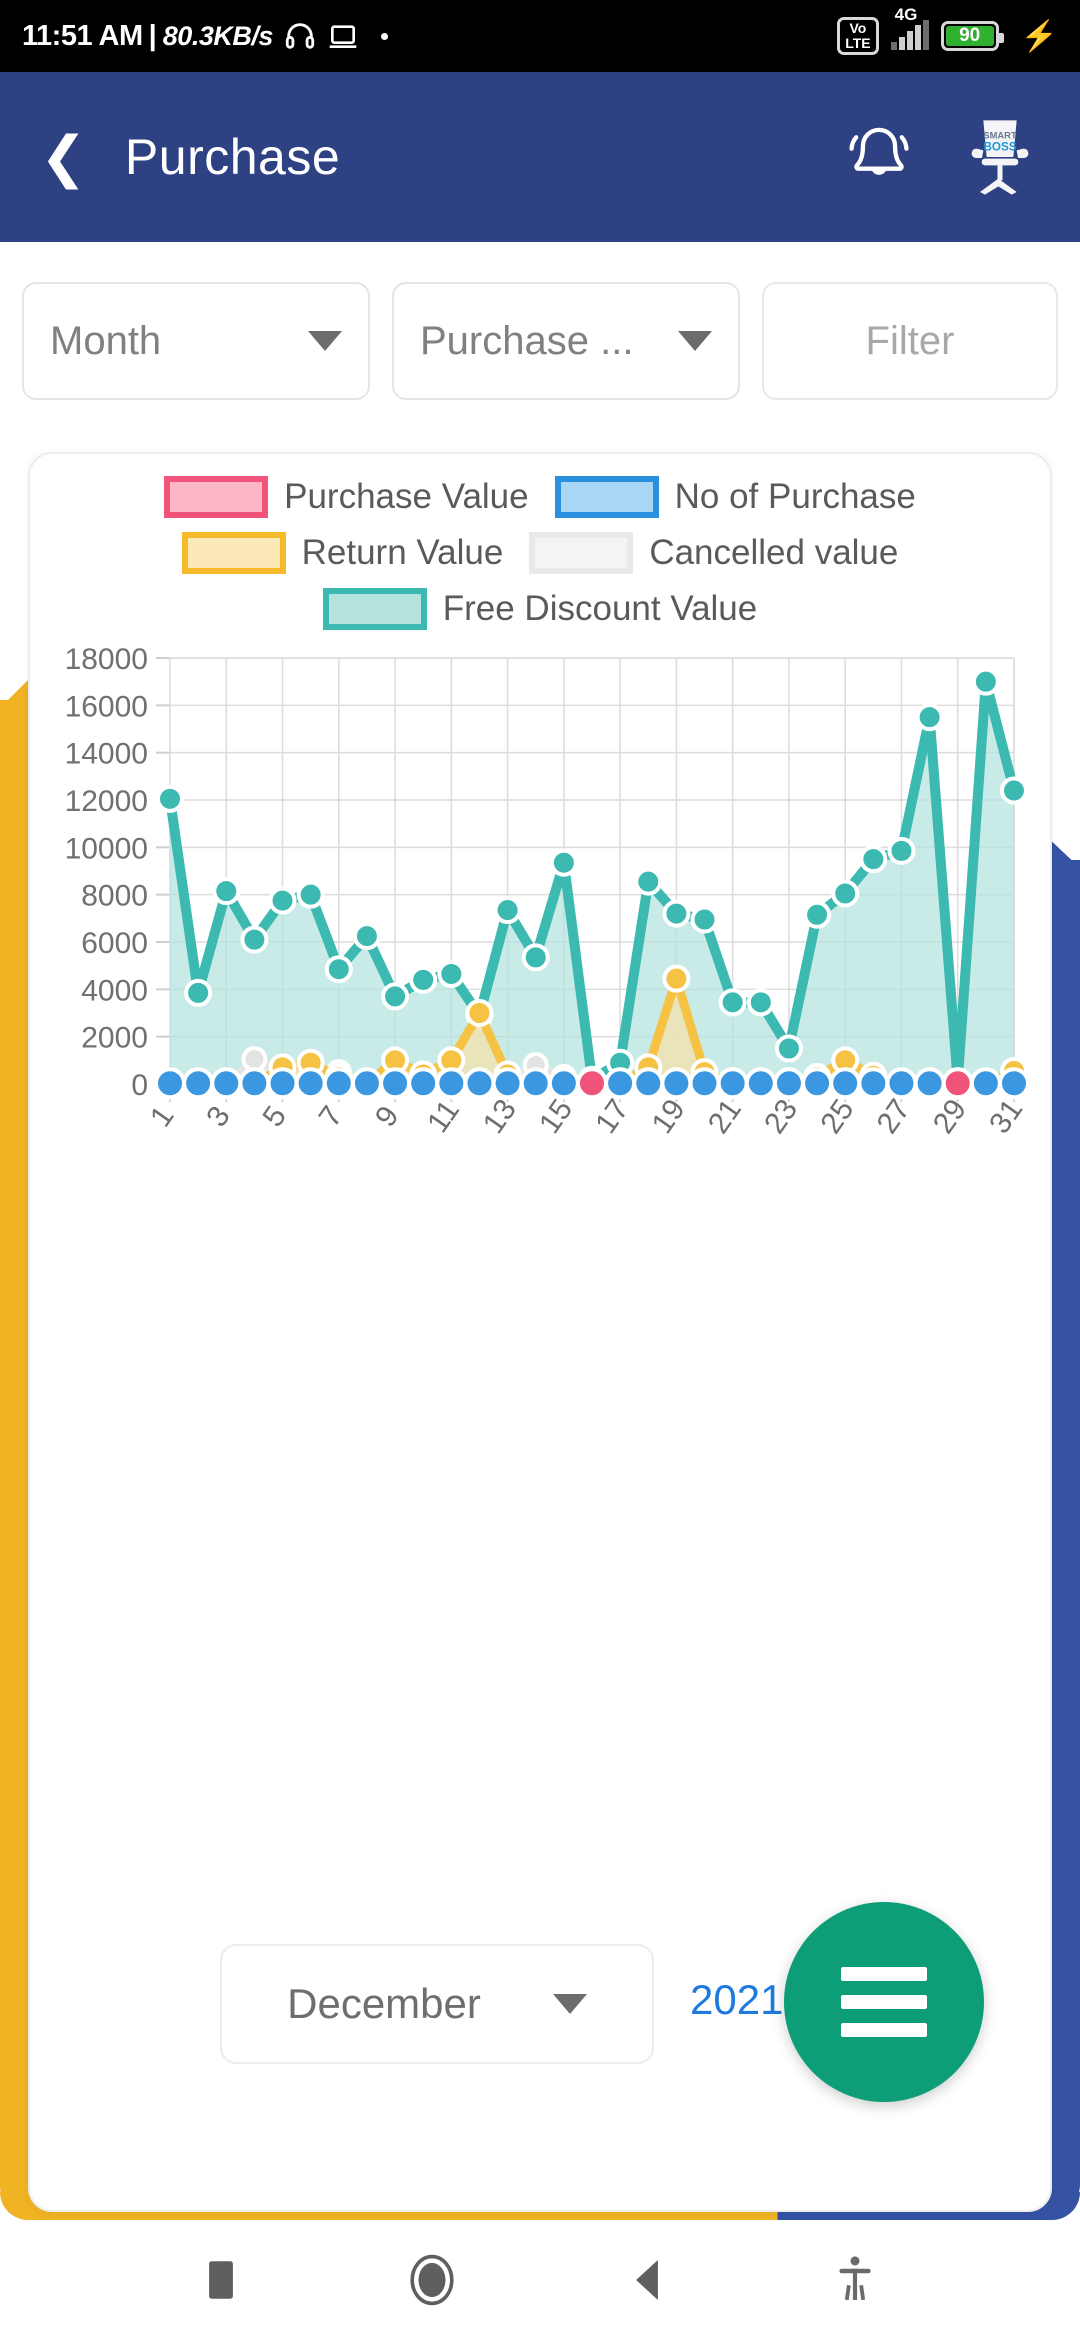 Image resolution: width=1080 pixels, height=2340 pixels. Describe the element at coordinates (592, 881) in the screenshot. I see `chart-series-free-discount-value` at that location.